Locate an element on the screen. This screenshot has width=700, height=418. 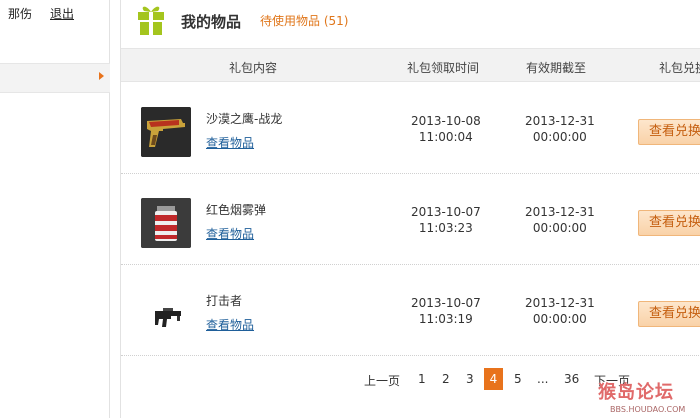
item-name: 打击者 is located at coordinates (224, 301).